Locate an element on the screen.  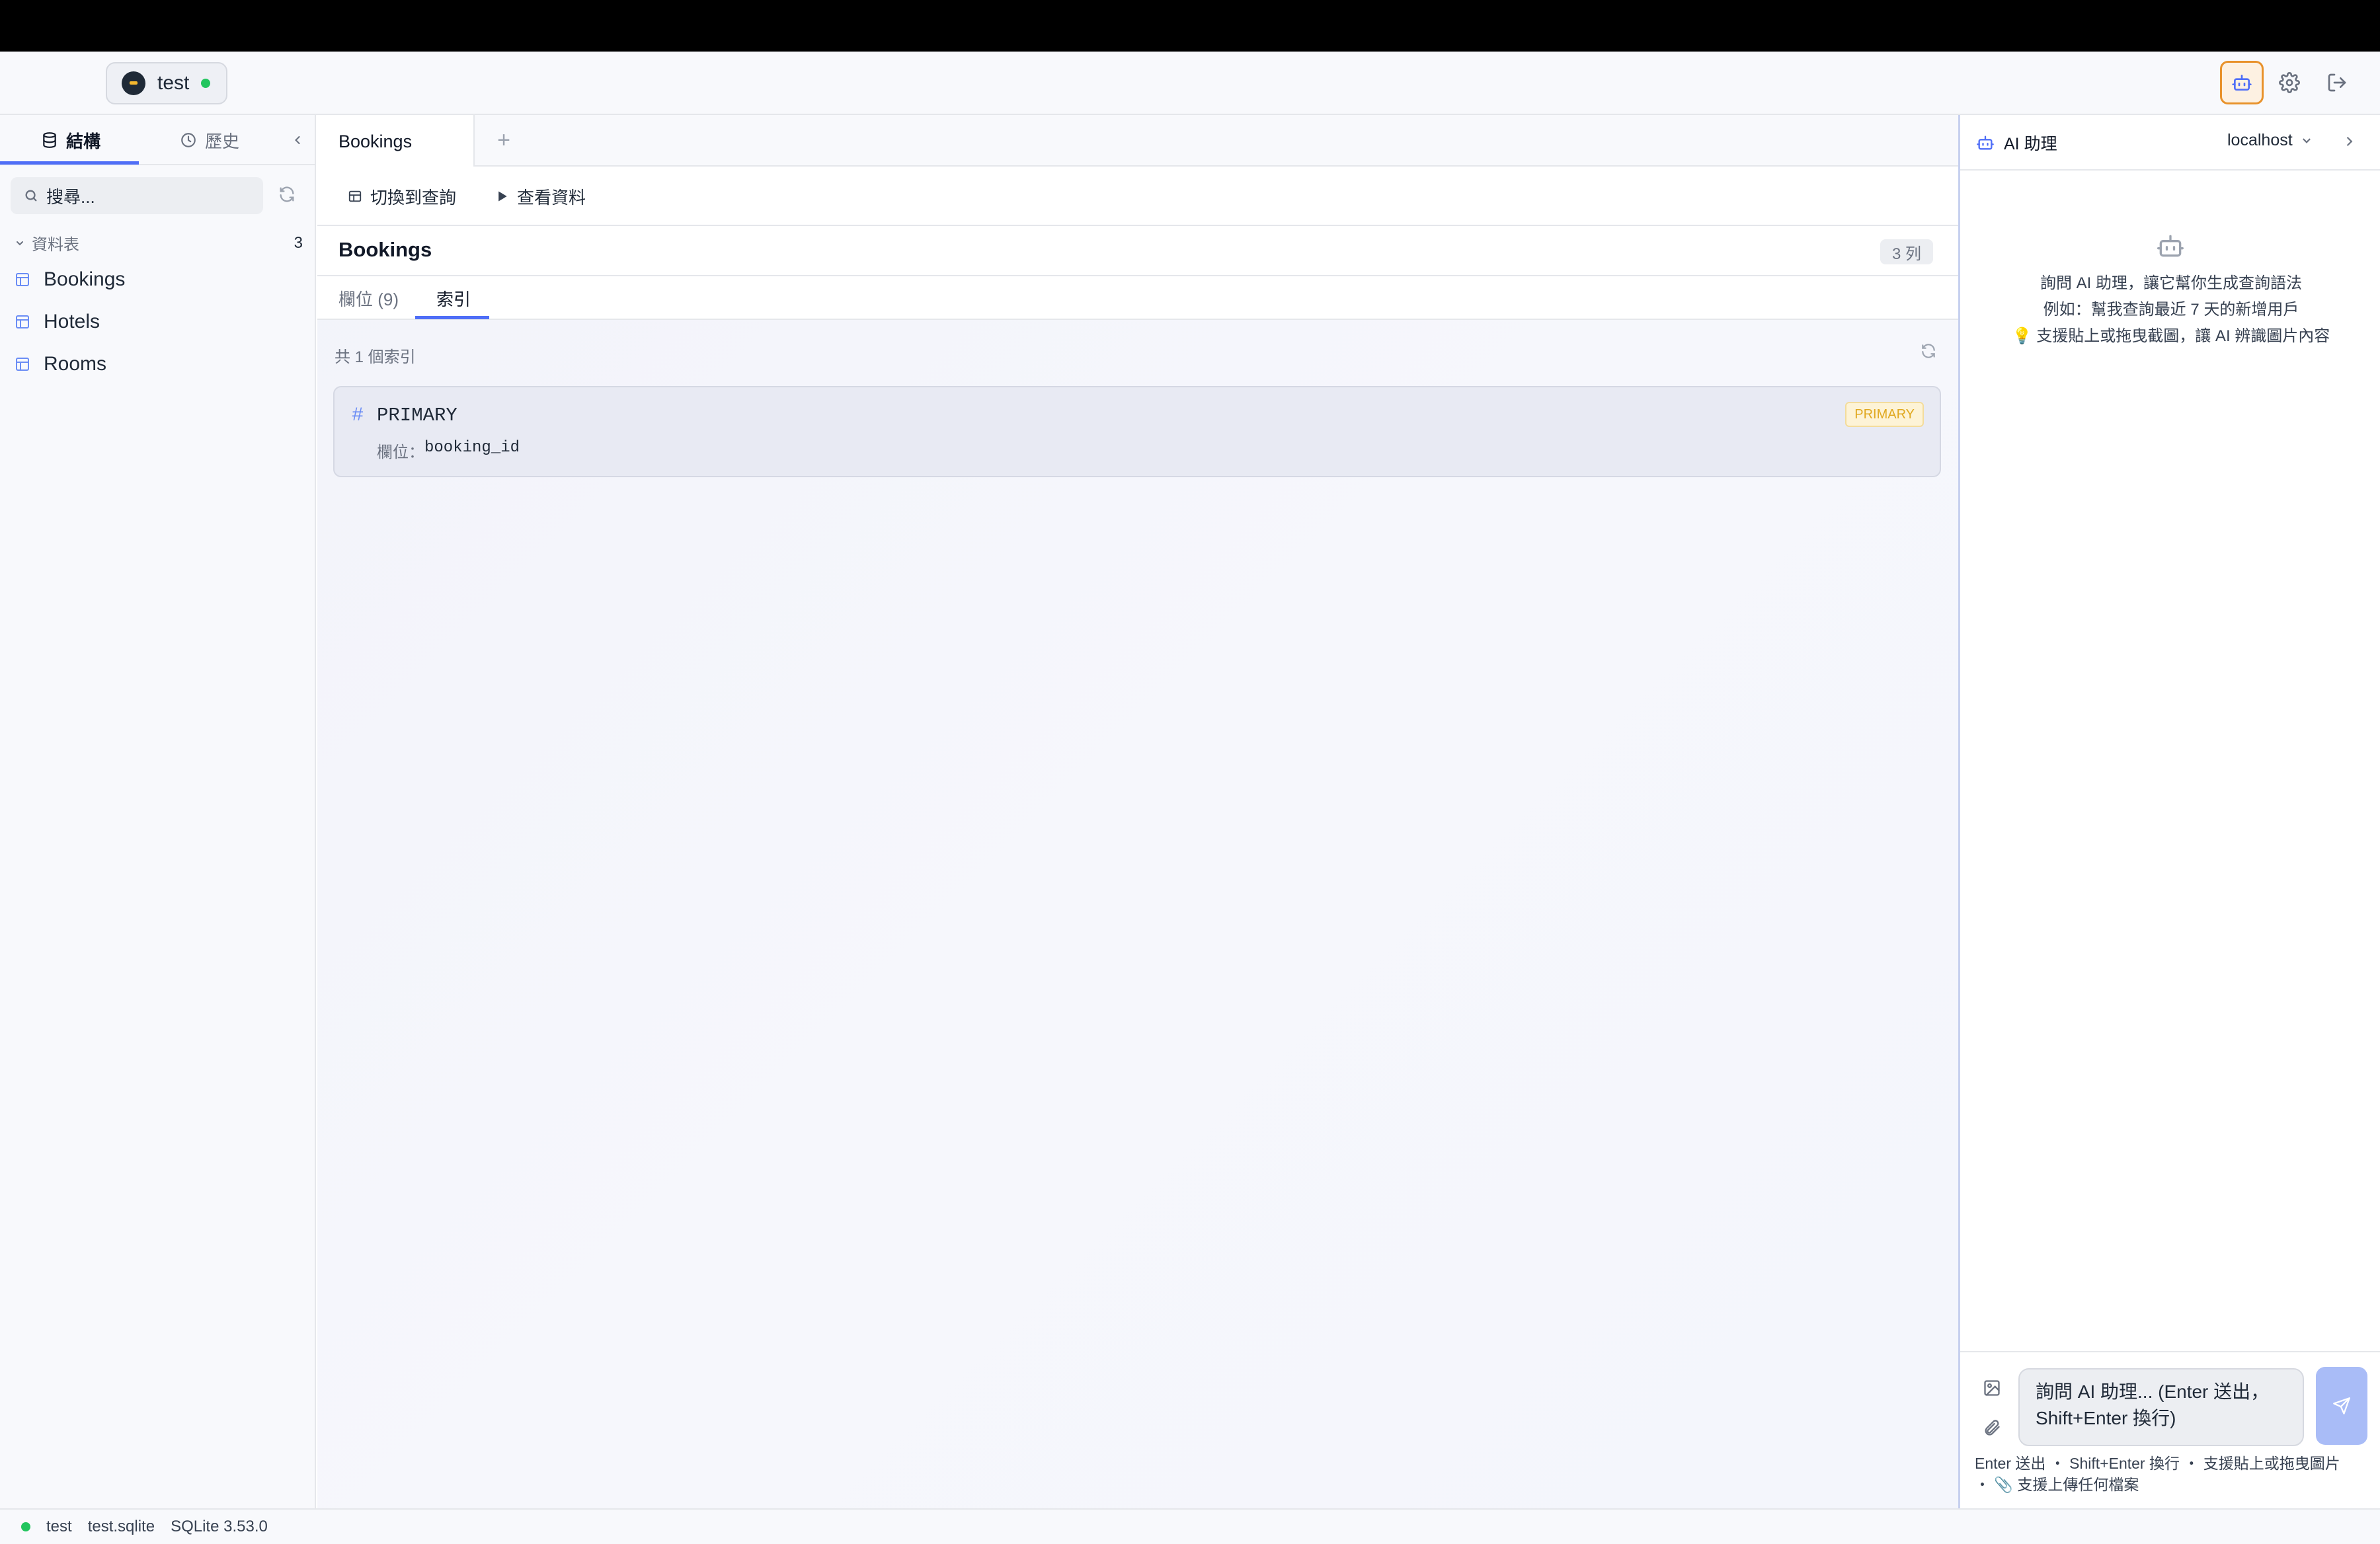
index-type-badge: PRIMARY is located at coordinates (1884, 414).